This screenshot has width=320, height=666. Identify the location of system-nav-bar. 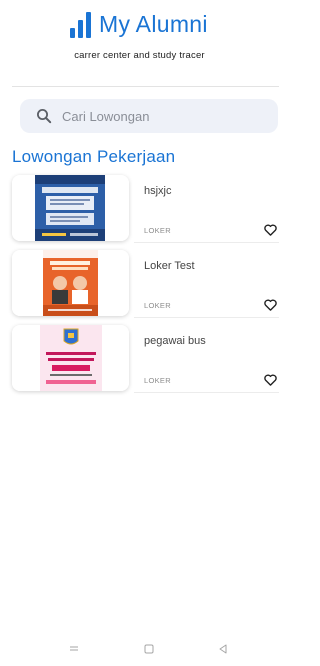
(139, 652).